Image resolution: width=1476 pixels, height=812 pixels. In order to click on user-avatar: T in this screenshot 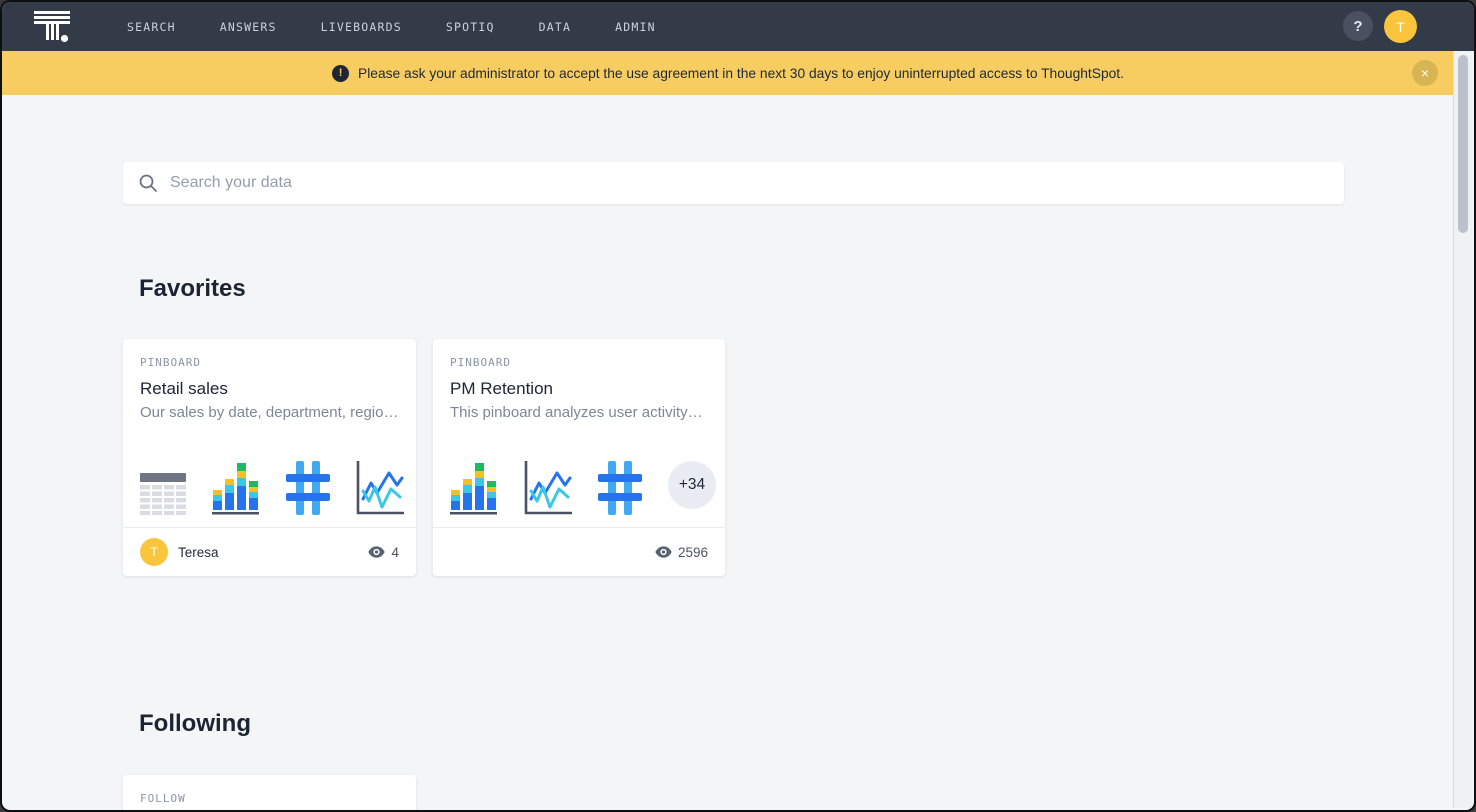, I will do `click(1400, 26)`.